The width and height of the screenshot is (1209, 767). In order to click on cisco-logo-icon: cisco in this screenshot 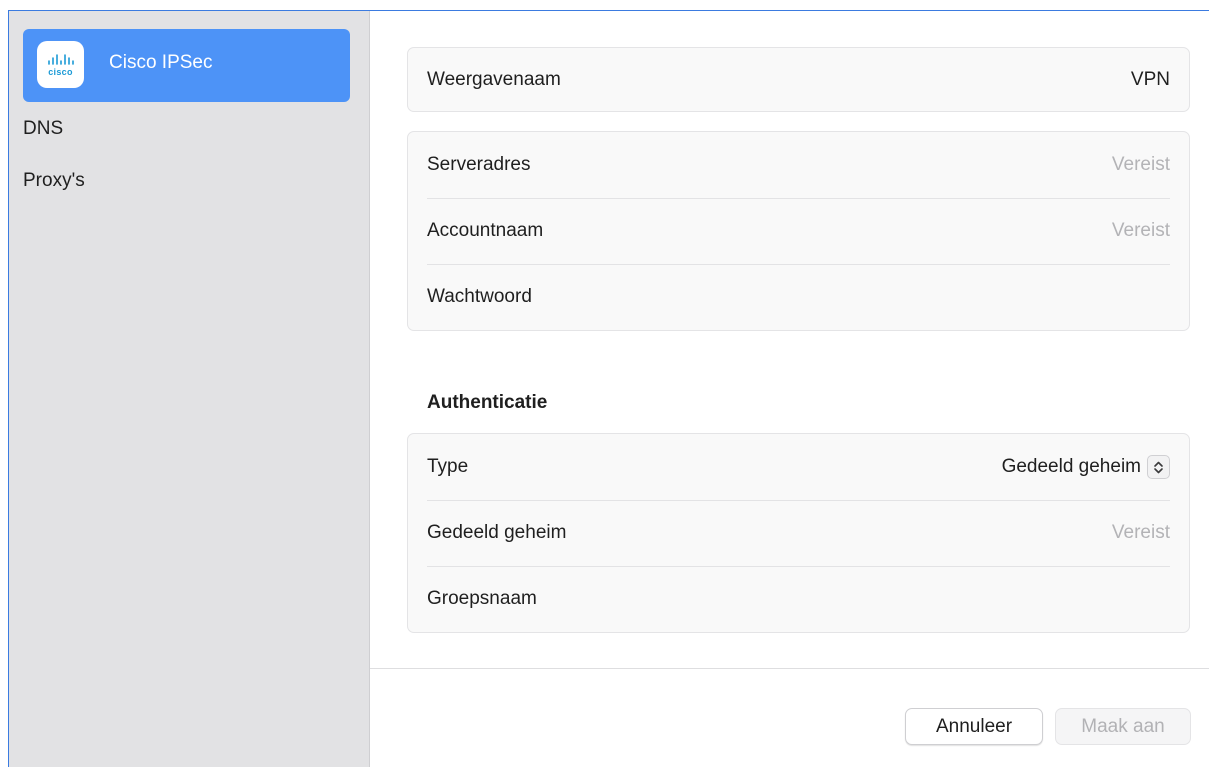, I will do `click(60, 64)`.